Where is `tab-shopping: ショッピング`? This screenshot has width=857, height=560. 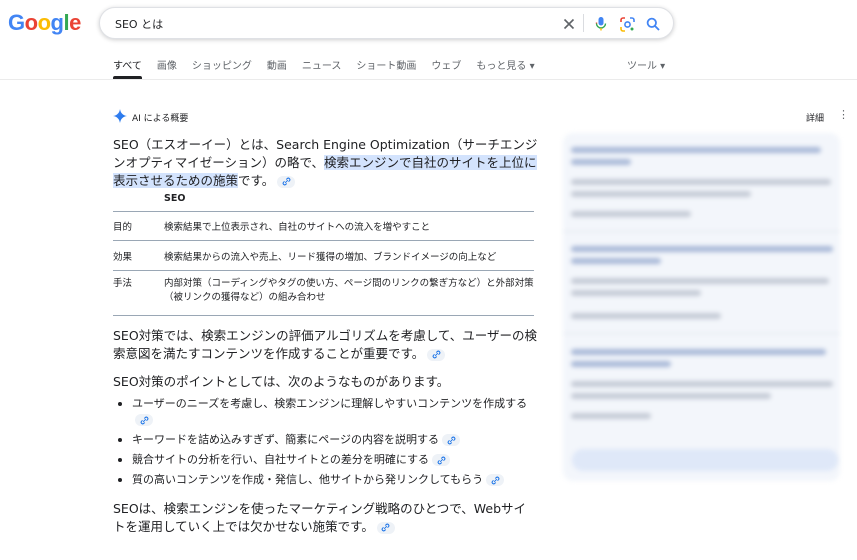 tab-shopping: ショッピング is located at coordinates (222, 68).